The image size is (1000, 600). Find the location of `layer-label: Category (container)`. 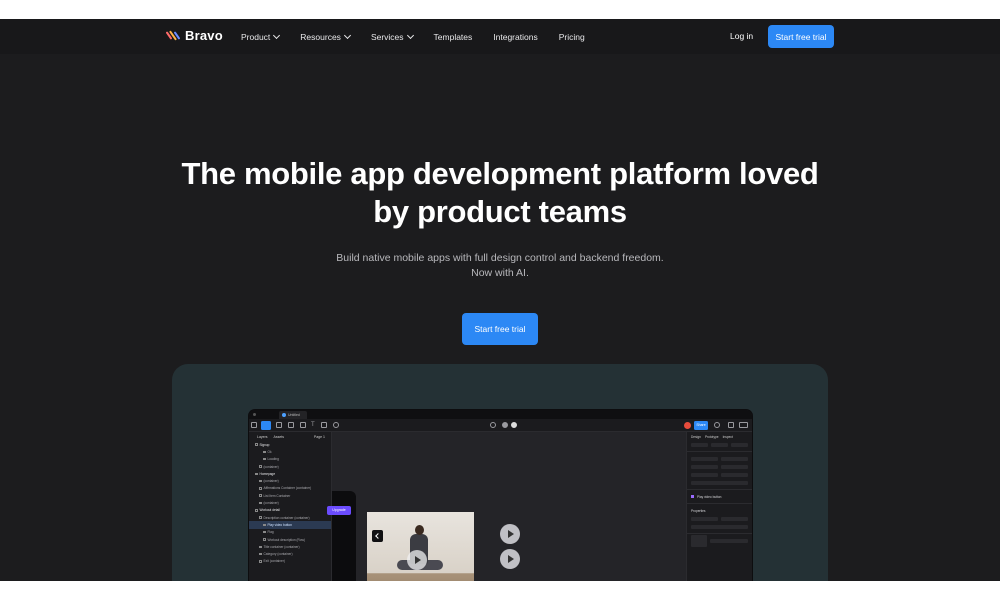

layer-label: Category (container) is located at coordinates (278, 554).